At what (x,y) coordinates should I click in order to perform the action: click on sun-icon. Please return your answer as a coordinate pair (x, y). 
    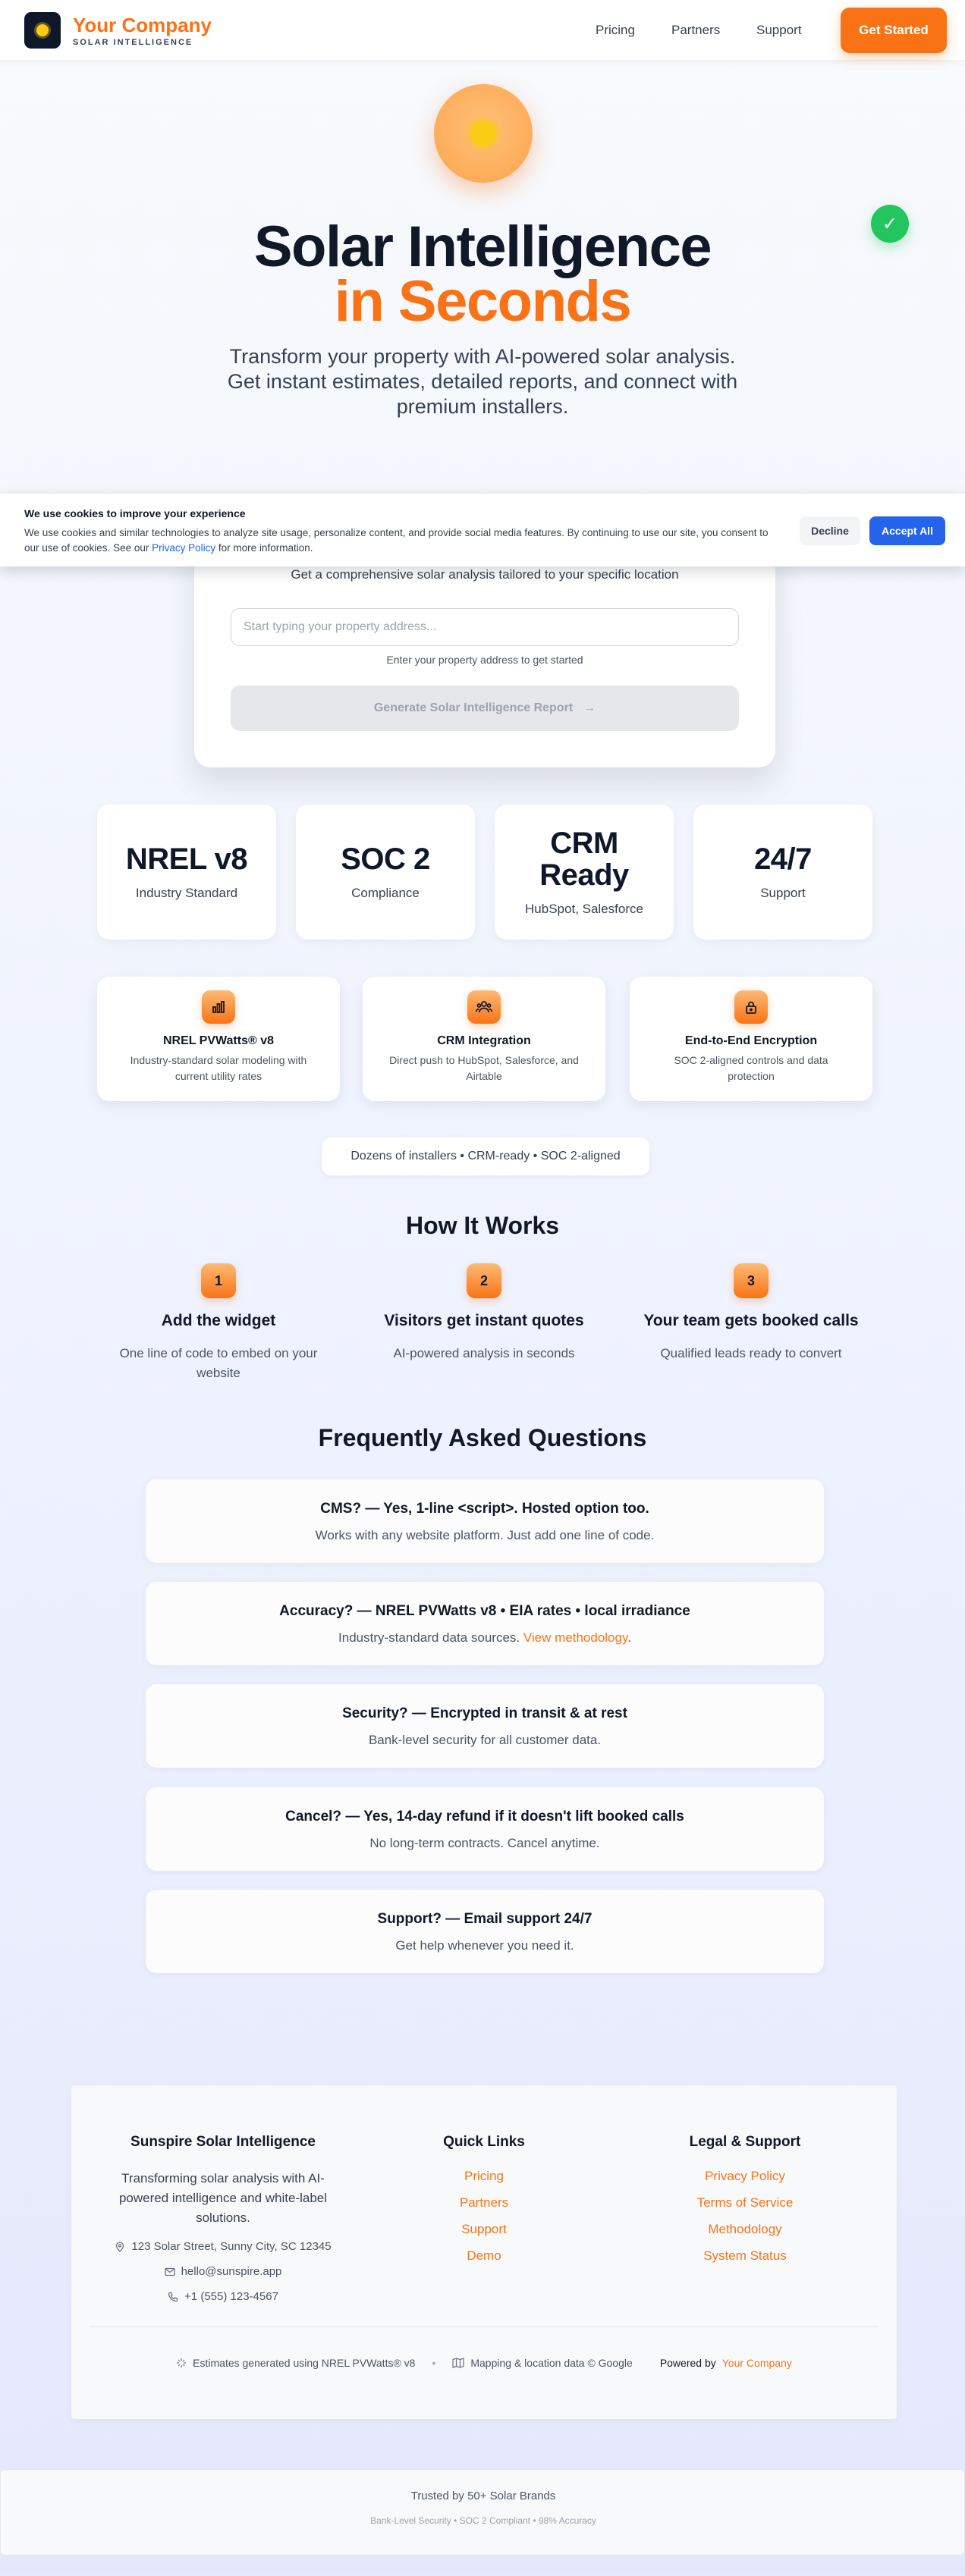
    Looking at the image, I should click on (483, 133).